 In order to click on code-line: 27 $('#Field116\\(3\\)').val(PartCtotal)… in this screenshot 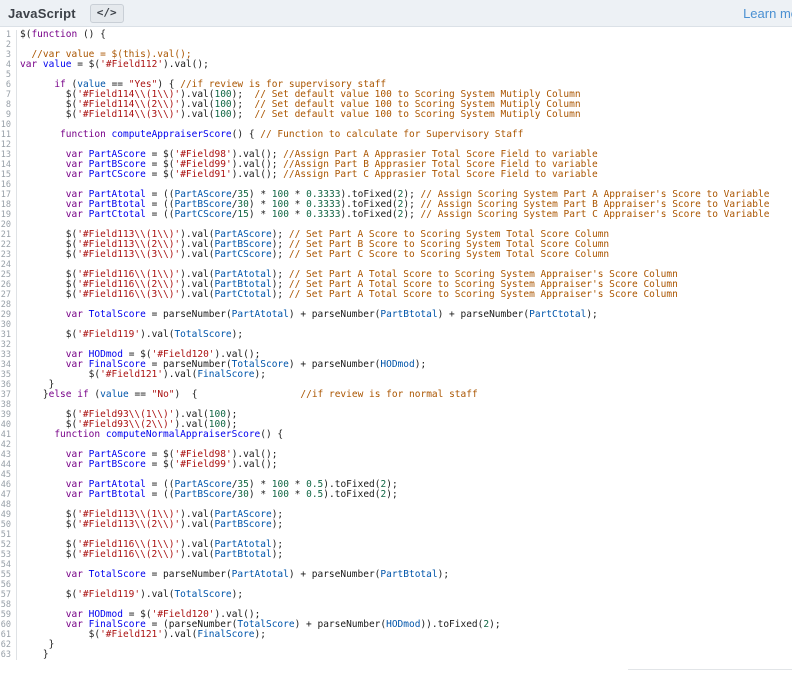, I will do `click(396, 295)`.